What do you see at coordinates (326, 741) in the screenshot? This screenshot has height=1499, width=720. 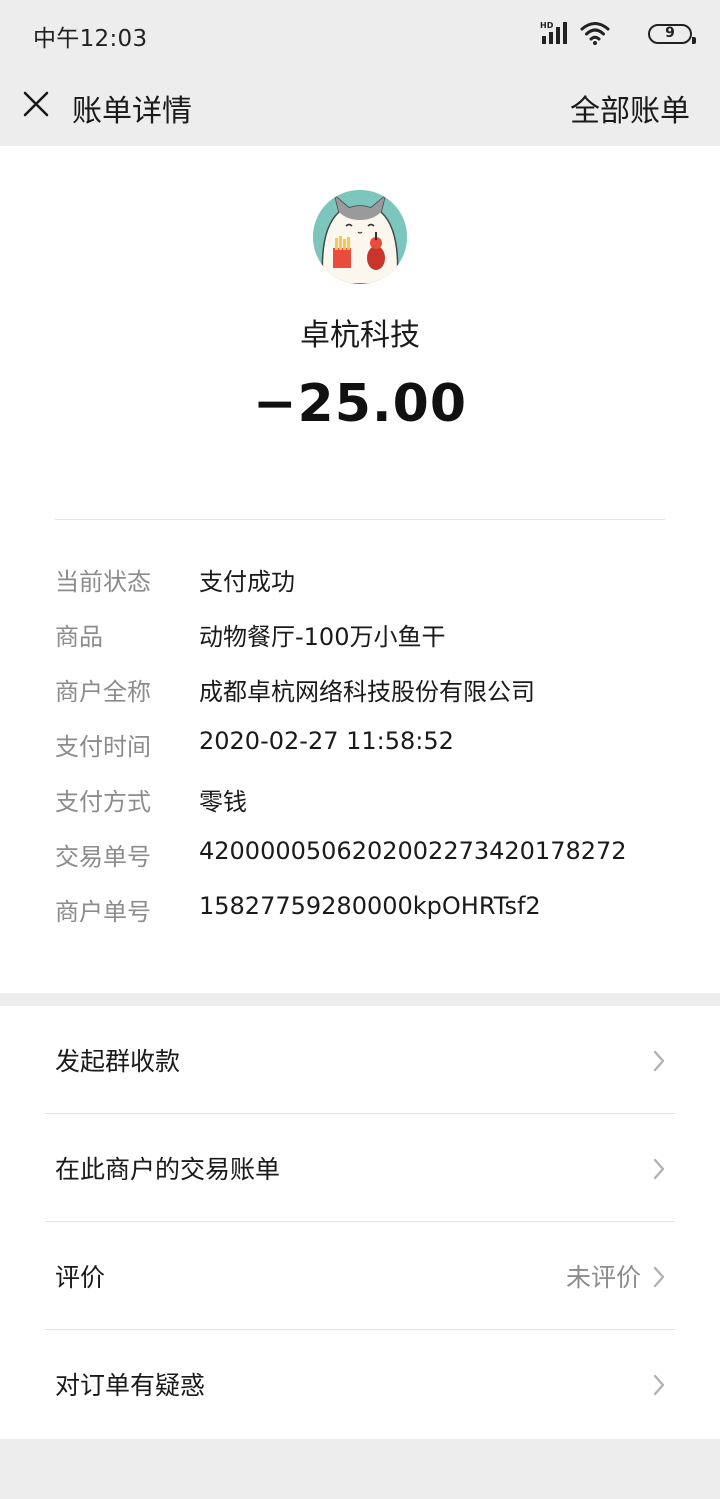 I see `detail-value: 2020-02-27 11:58:52` at bounding box center [326, 741].